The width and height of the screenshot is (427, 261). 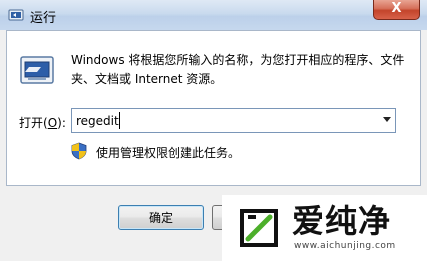 I want to click on open-label-accesskey: O, so click(x=52, y=123).